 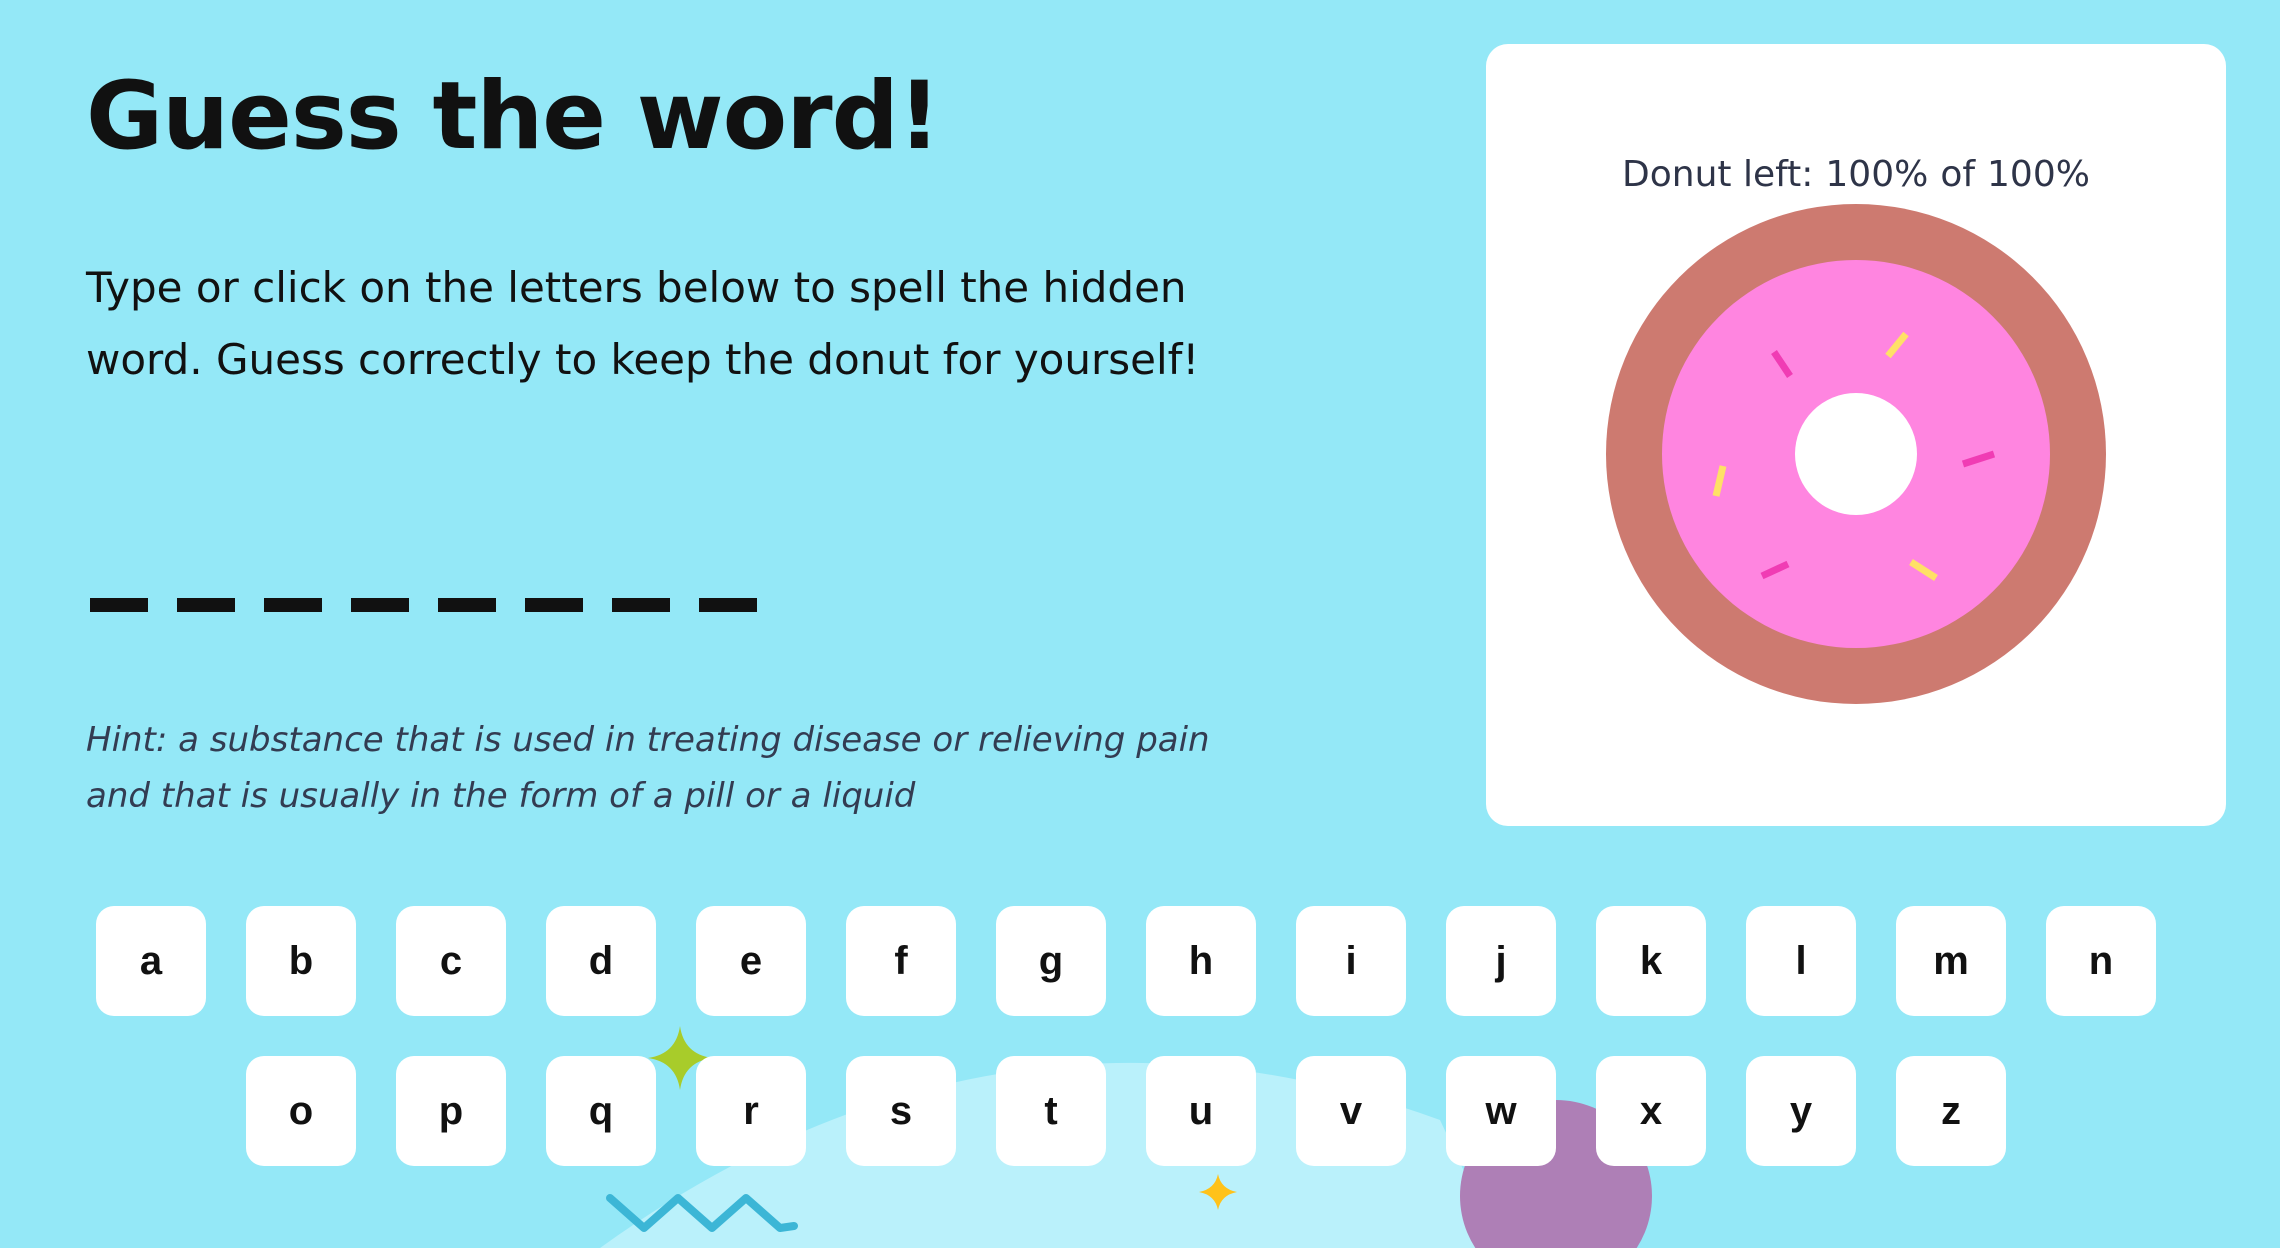 What do you see at coordinates (451, 961) in the screenshot?
I see `letter-key-c: c` at bounding box center [451, 961].